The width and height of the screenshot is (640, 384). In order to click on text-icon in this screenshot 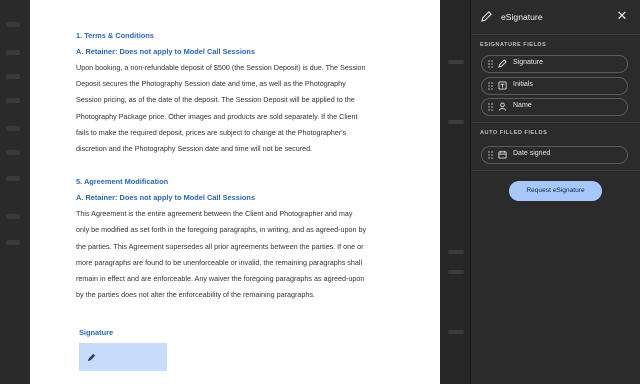, I will do `click(502, 85)`.